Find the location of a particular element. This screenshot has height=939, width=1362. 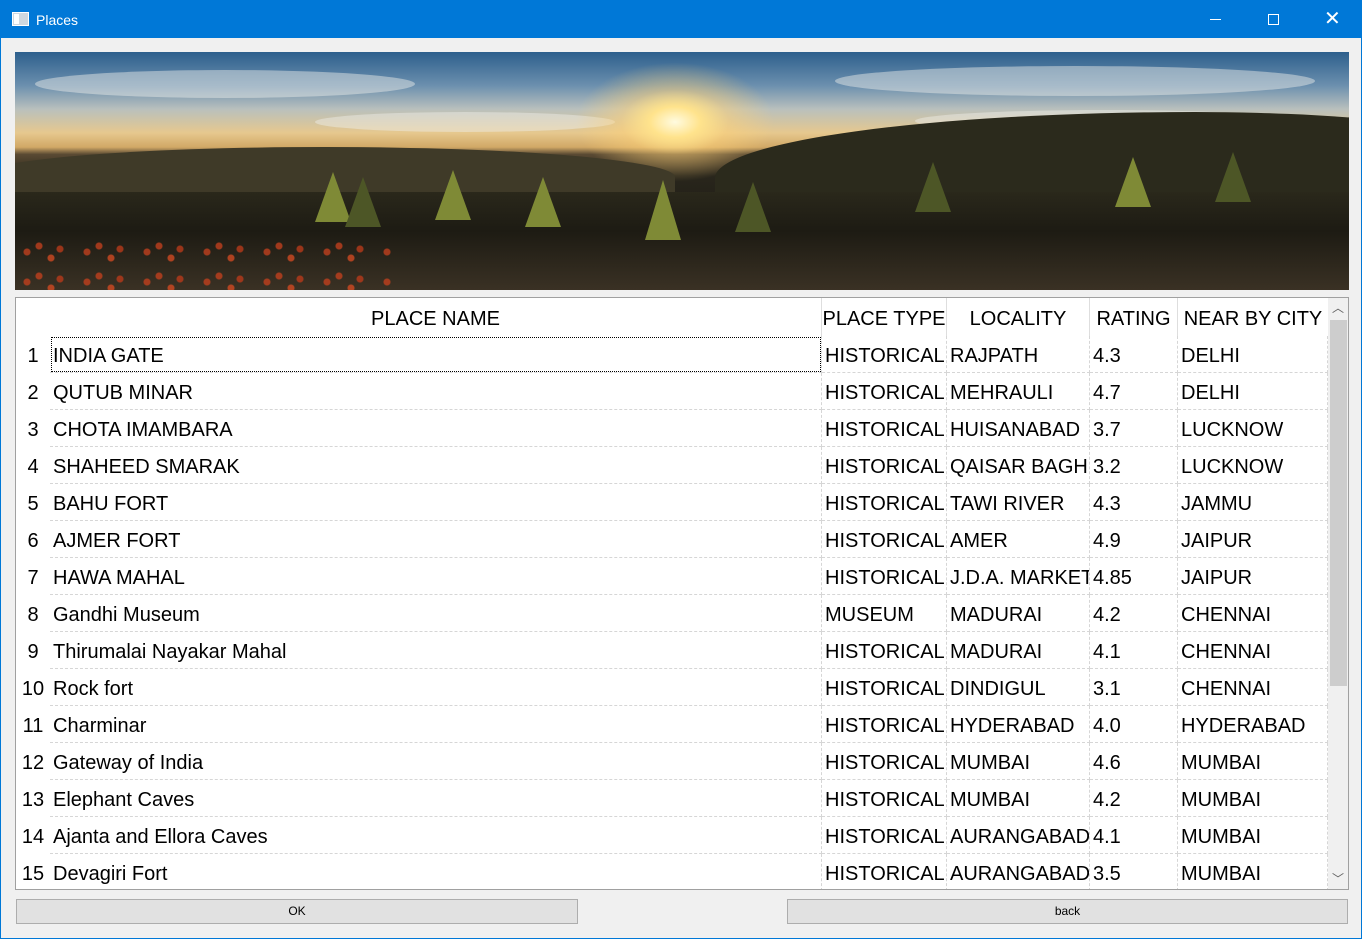

table-cell-place-name: HAWA MAHAL is located at coordinates (436, 576).